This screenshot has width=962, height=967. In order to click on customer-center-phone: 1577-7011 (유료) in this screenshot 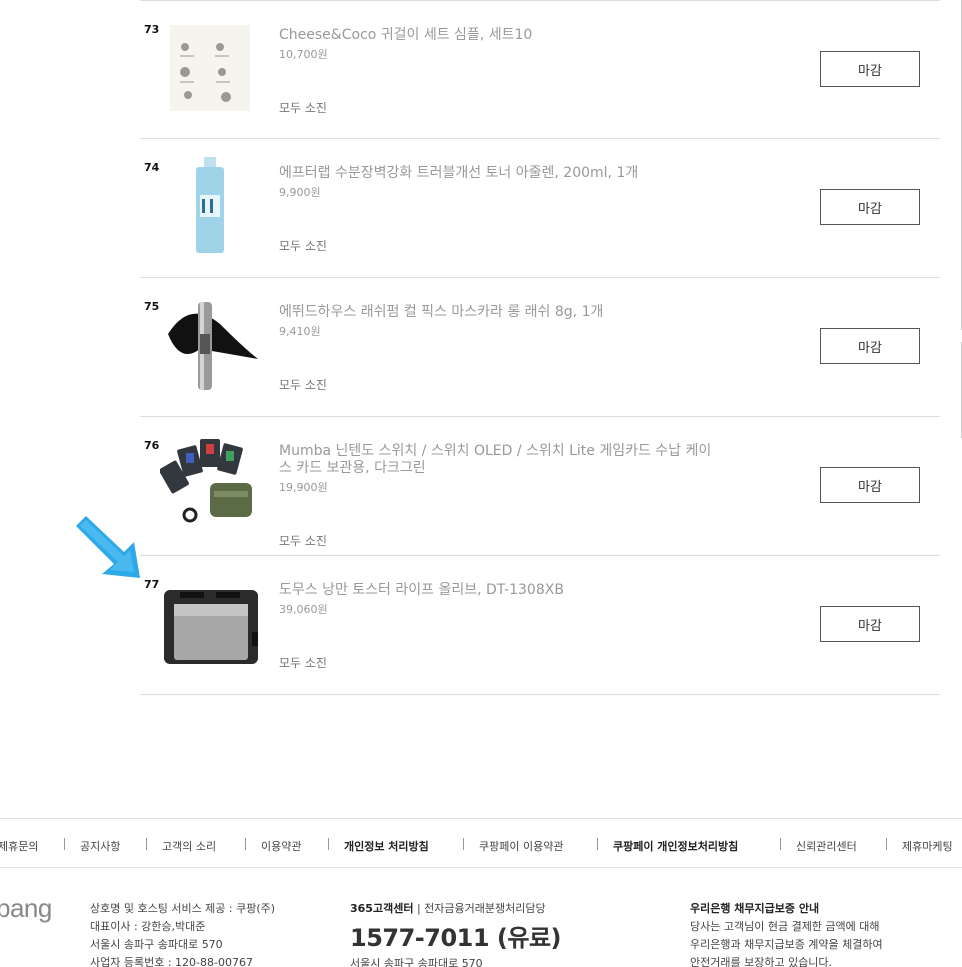, I will do `click(456, 938)`.